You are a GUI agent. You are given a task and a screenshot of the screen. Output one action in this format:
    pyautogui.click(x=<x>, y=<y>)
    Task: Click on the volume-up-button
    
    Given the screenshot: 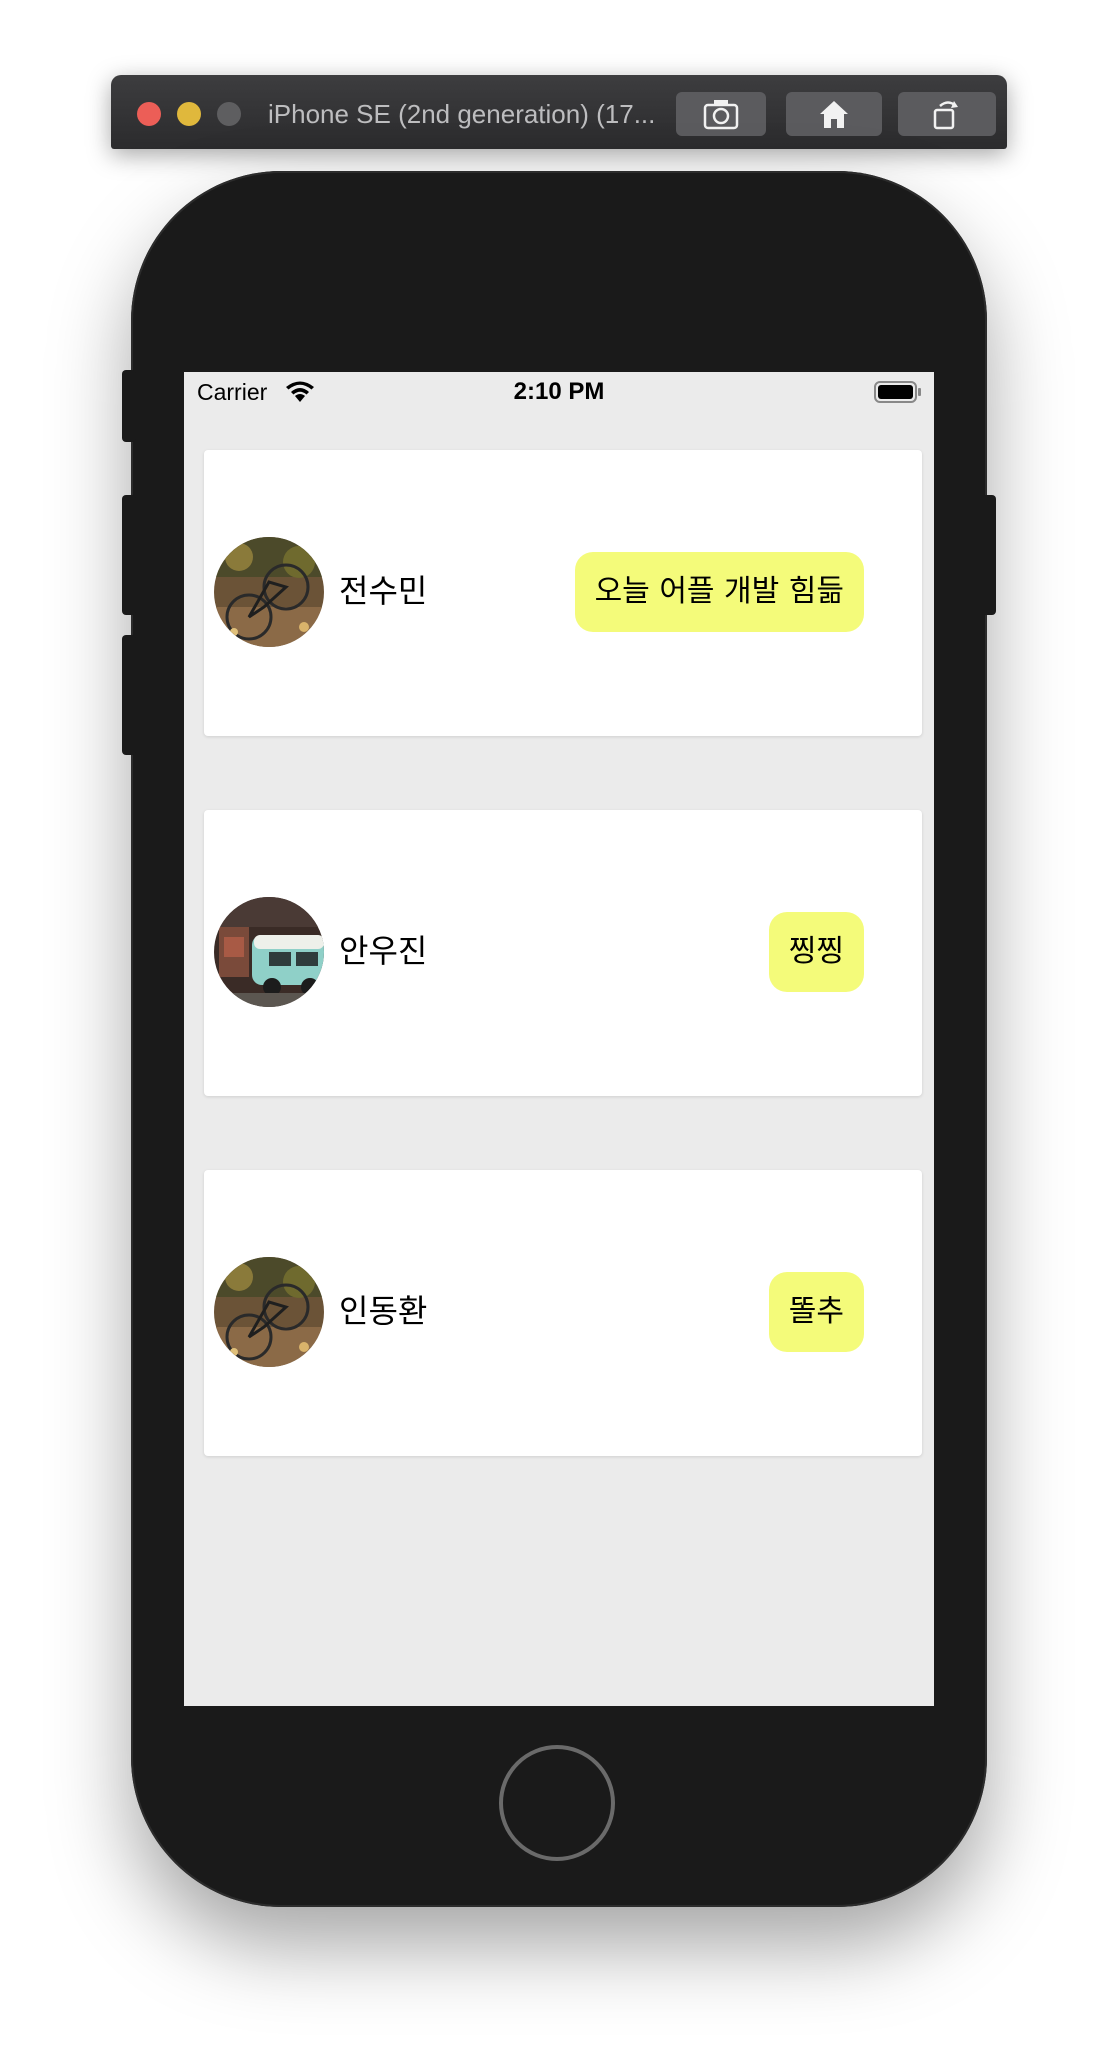 What is the action you would take?
    pyautogui.click(x=129, y=555)
    